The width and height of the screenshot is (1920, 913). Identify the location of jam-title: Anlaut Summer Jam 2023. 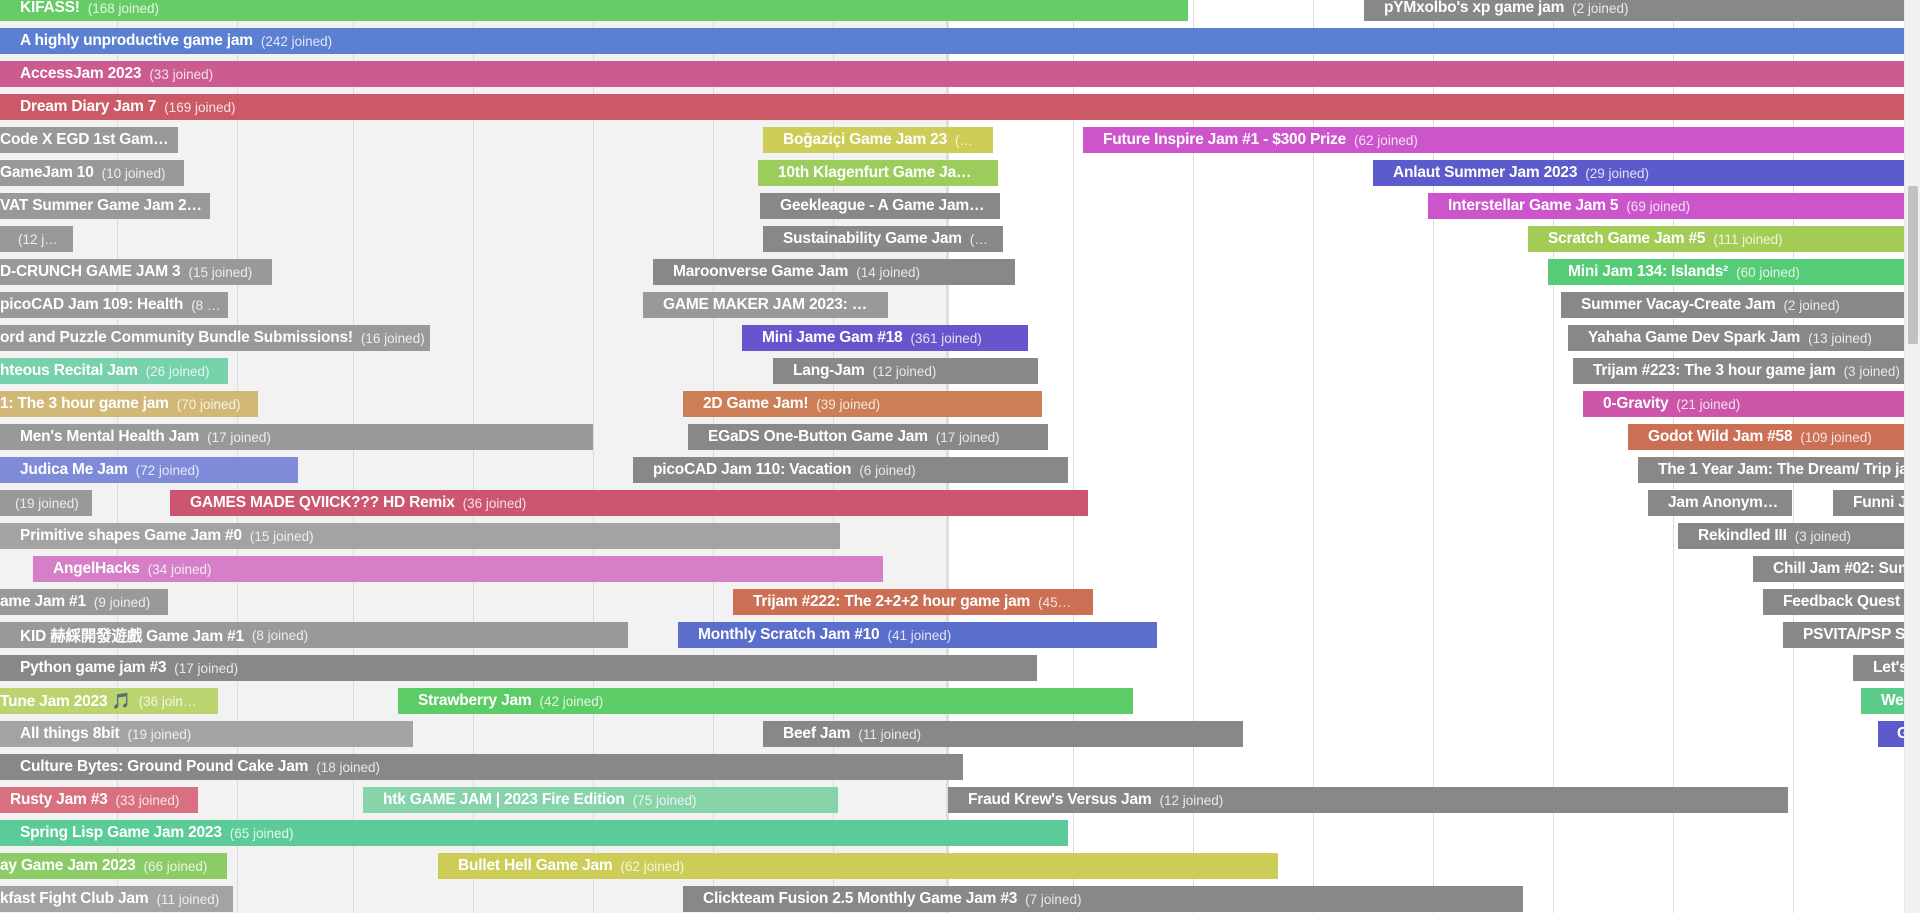
(1485, 172).